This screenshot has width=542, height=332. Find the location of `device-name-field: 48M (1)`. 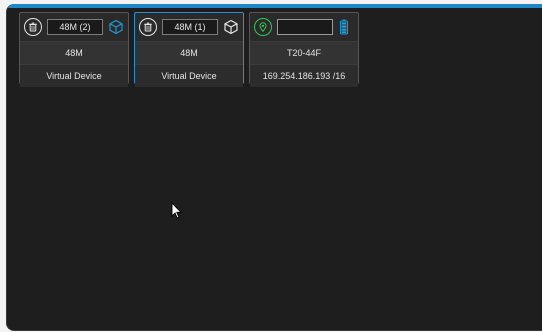

device-name-field: 48M (1) is located at coordinates (190, 27).